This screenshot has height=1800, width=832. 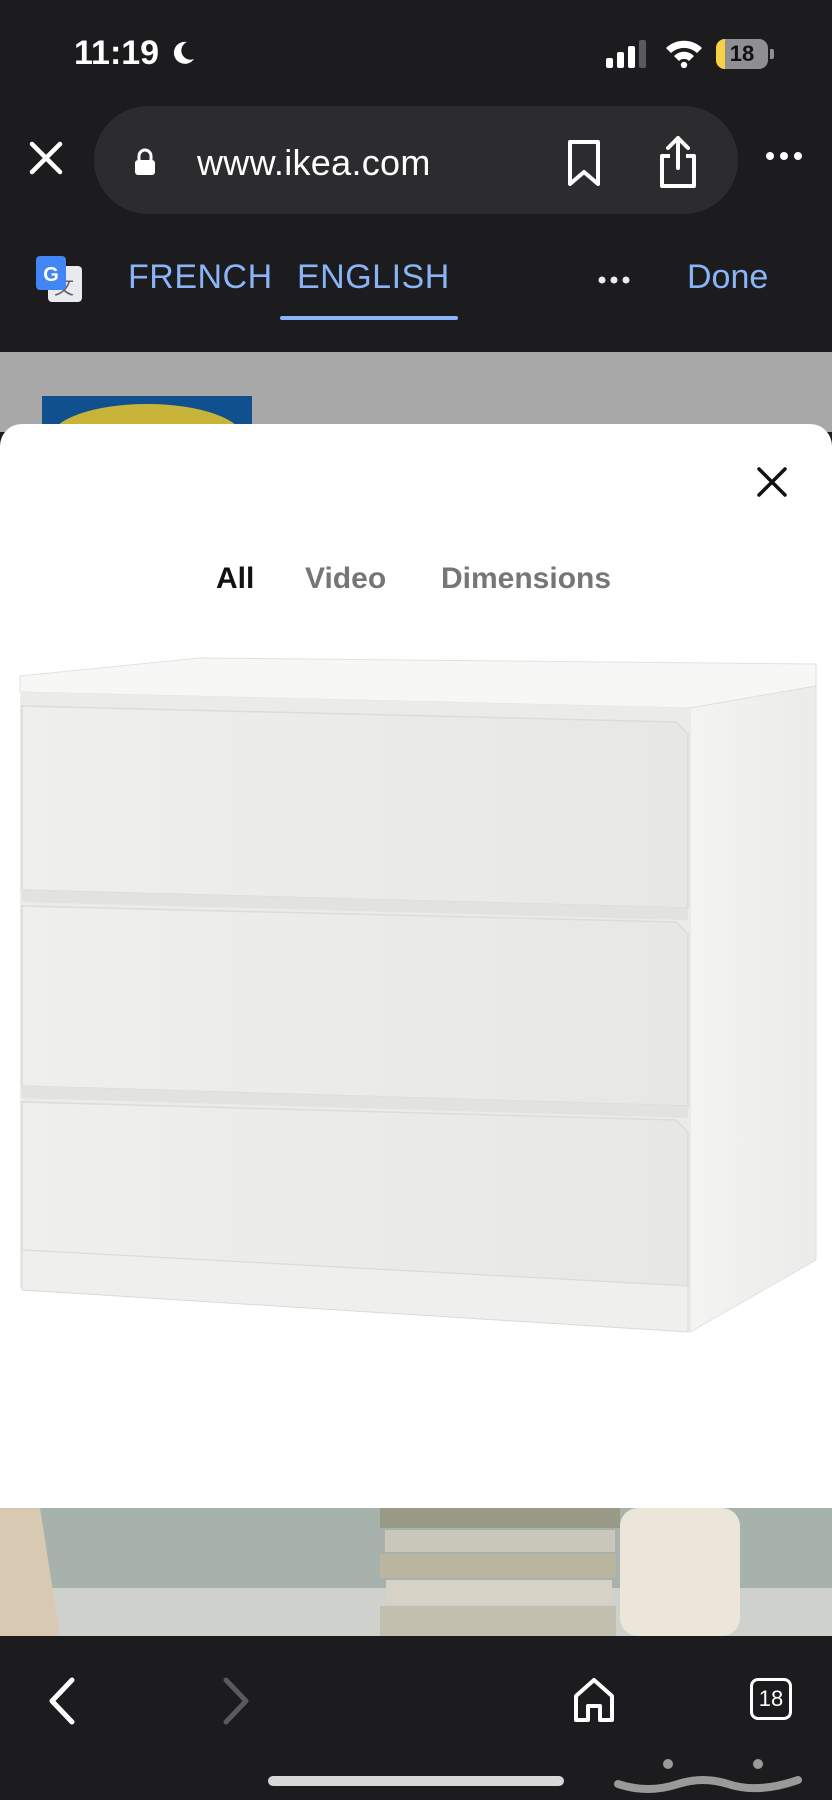 I want to click on battery-icon: 18, so click(x=745, y=54).